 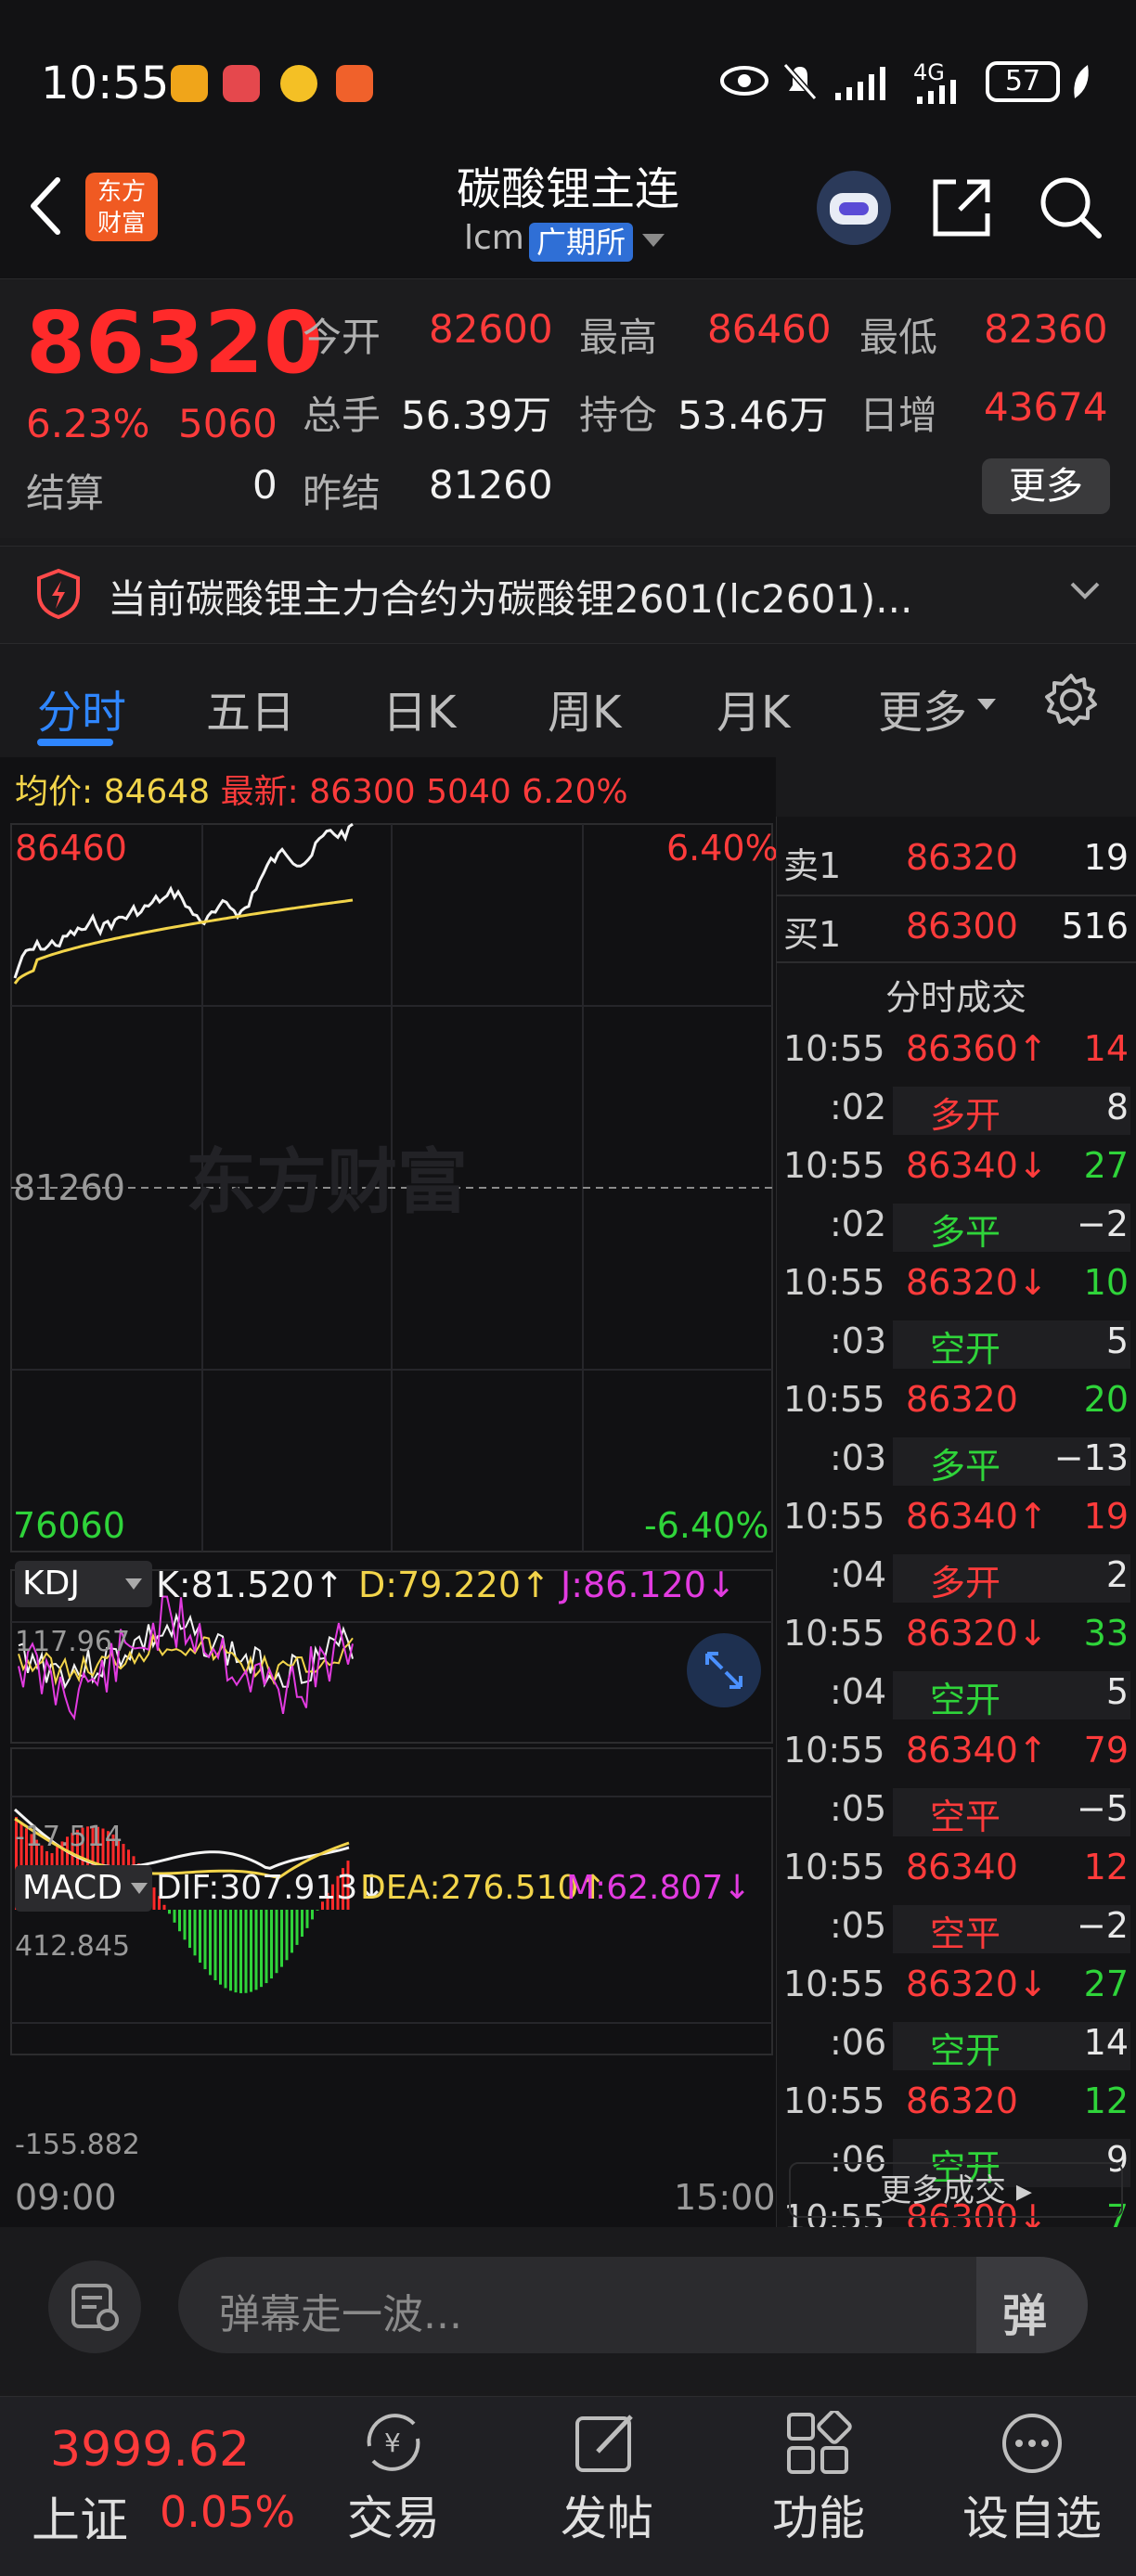 What do you see at coordinates (1032, 2484) in the screenshot?
I see `nav-add-watchlist: 设自选` at bounding box center [1032, 2484].